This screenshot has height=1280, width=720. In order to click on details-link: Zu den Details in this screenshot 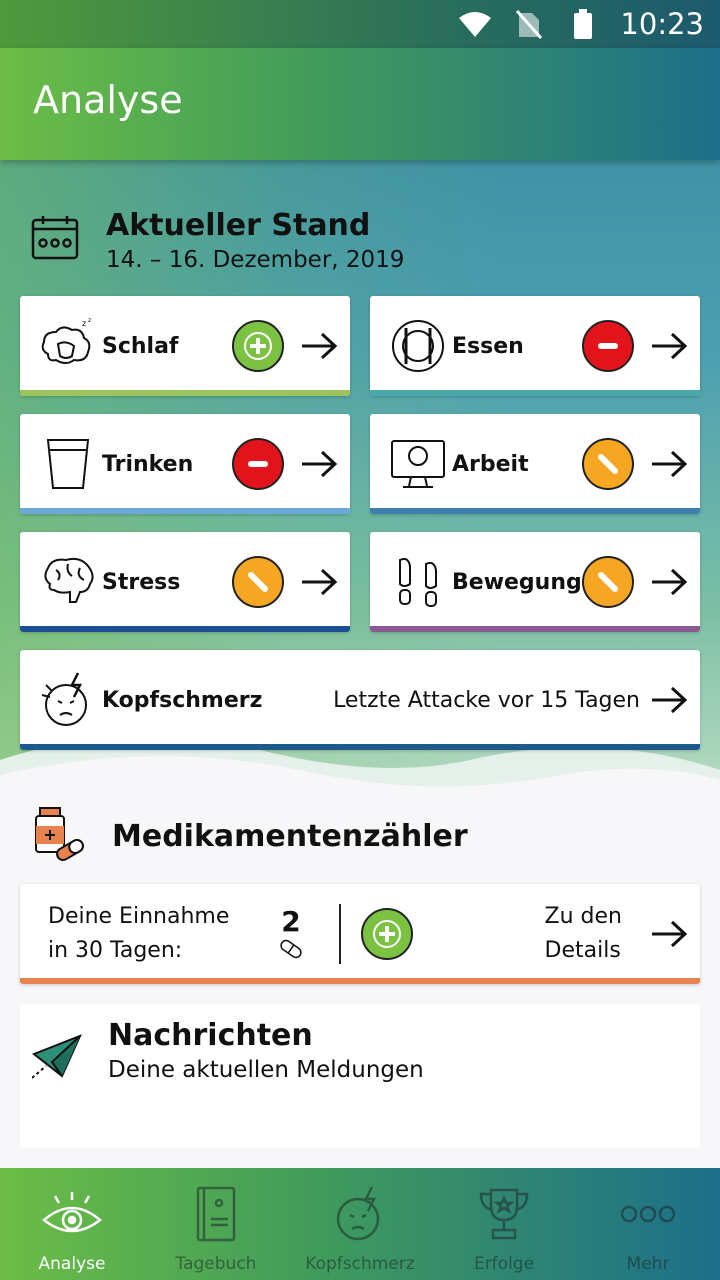, I will do `click(583, 934)`.